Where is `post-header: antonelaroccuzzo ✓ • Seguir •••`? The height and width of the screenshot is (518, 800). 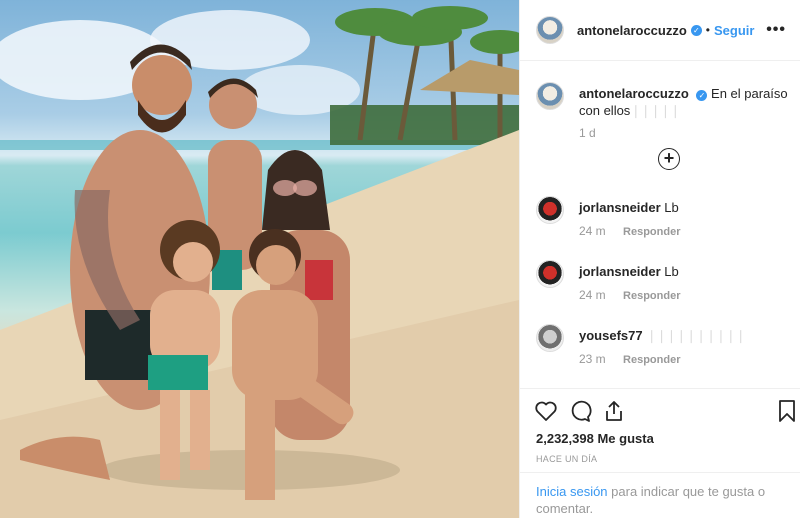
post-header: antonelaroccuzzo ✓ • Seguir ••• is located at coordinates (660, 30).